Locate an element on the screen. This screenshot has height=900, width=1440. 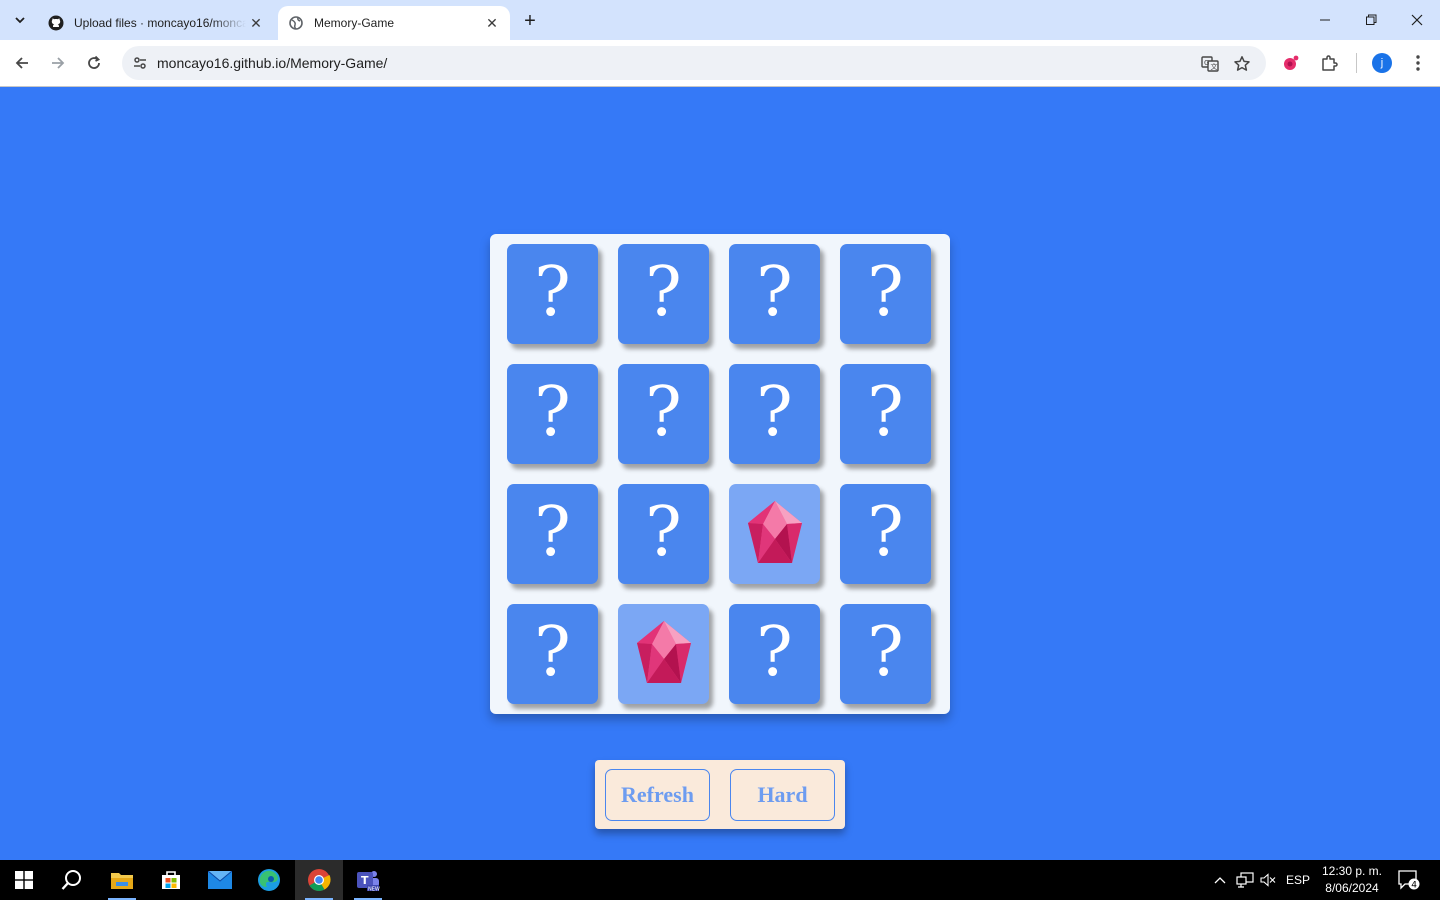
arrow-right-icon is located at coordinates (58, 63).